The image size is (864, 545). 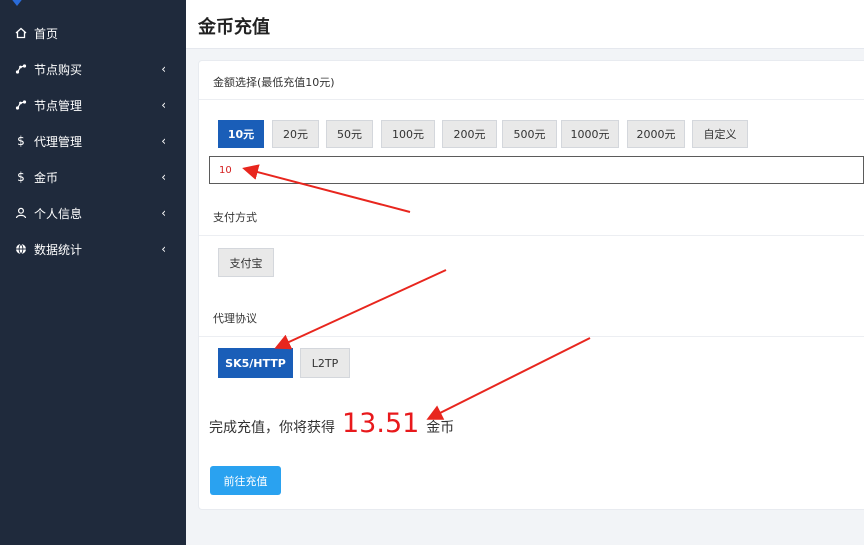 I want to click on sidebar-item-statistics: 数据统计 ‹, so click(x=93, y=249).